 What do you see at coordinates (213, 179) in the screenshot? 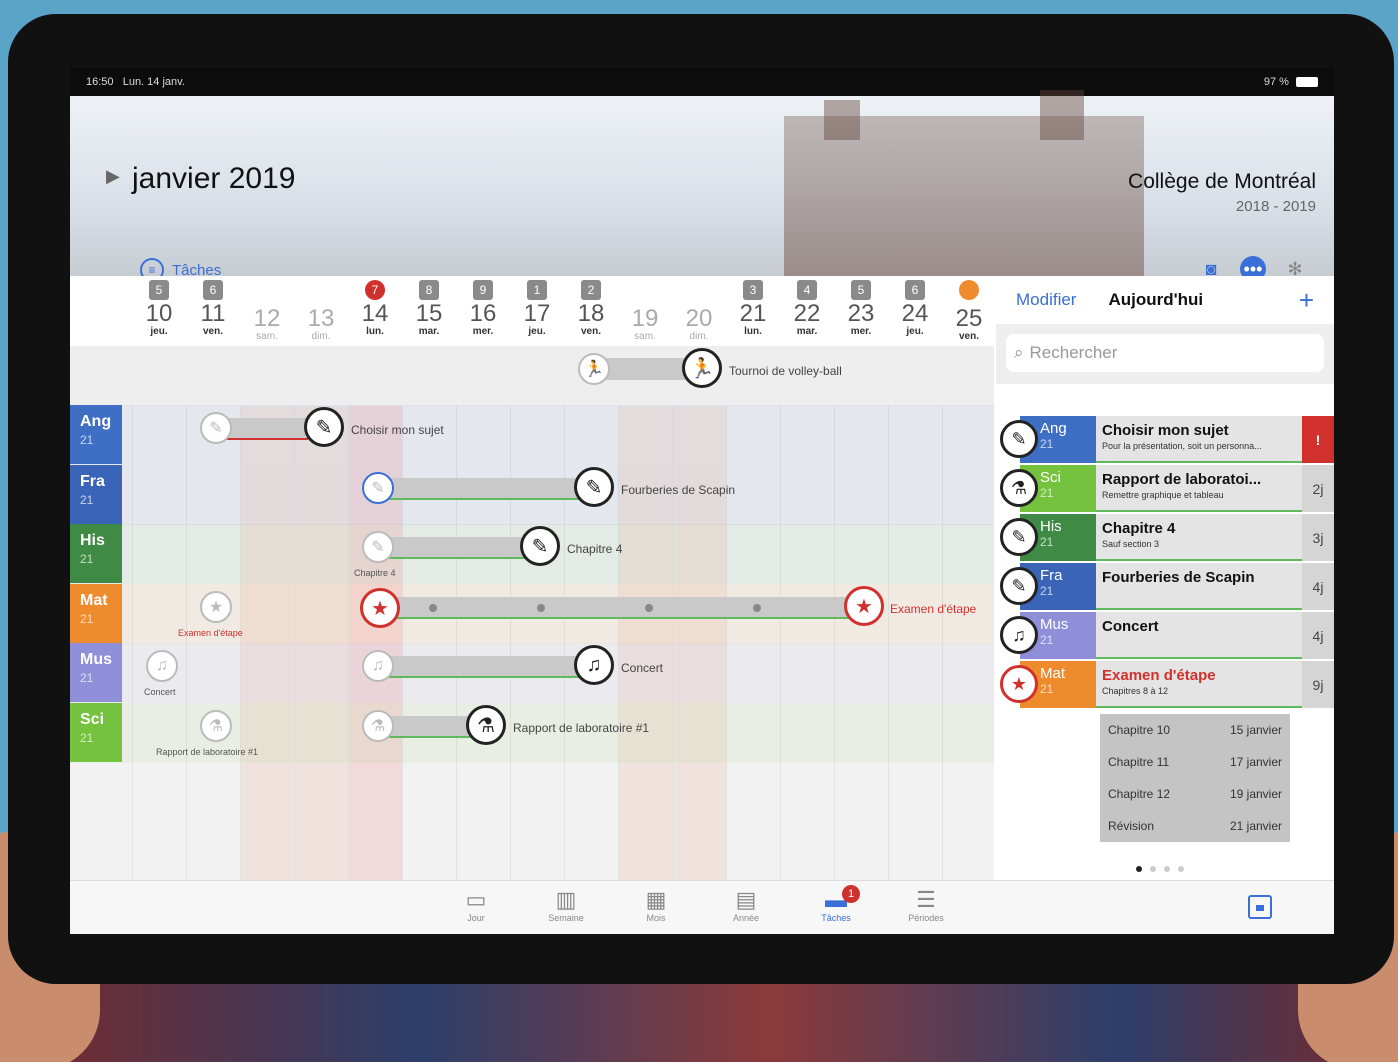
I see `month-title: janvier 2019` at bounding box center [213, 179].